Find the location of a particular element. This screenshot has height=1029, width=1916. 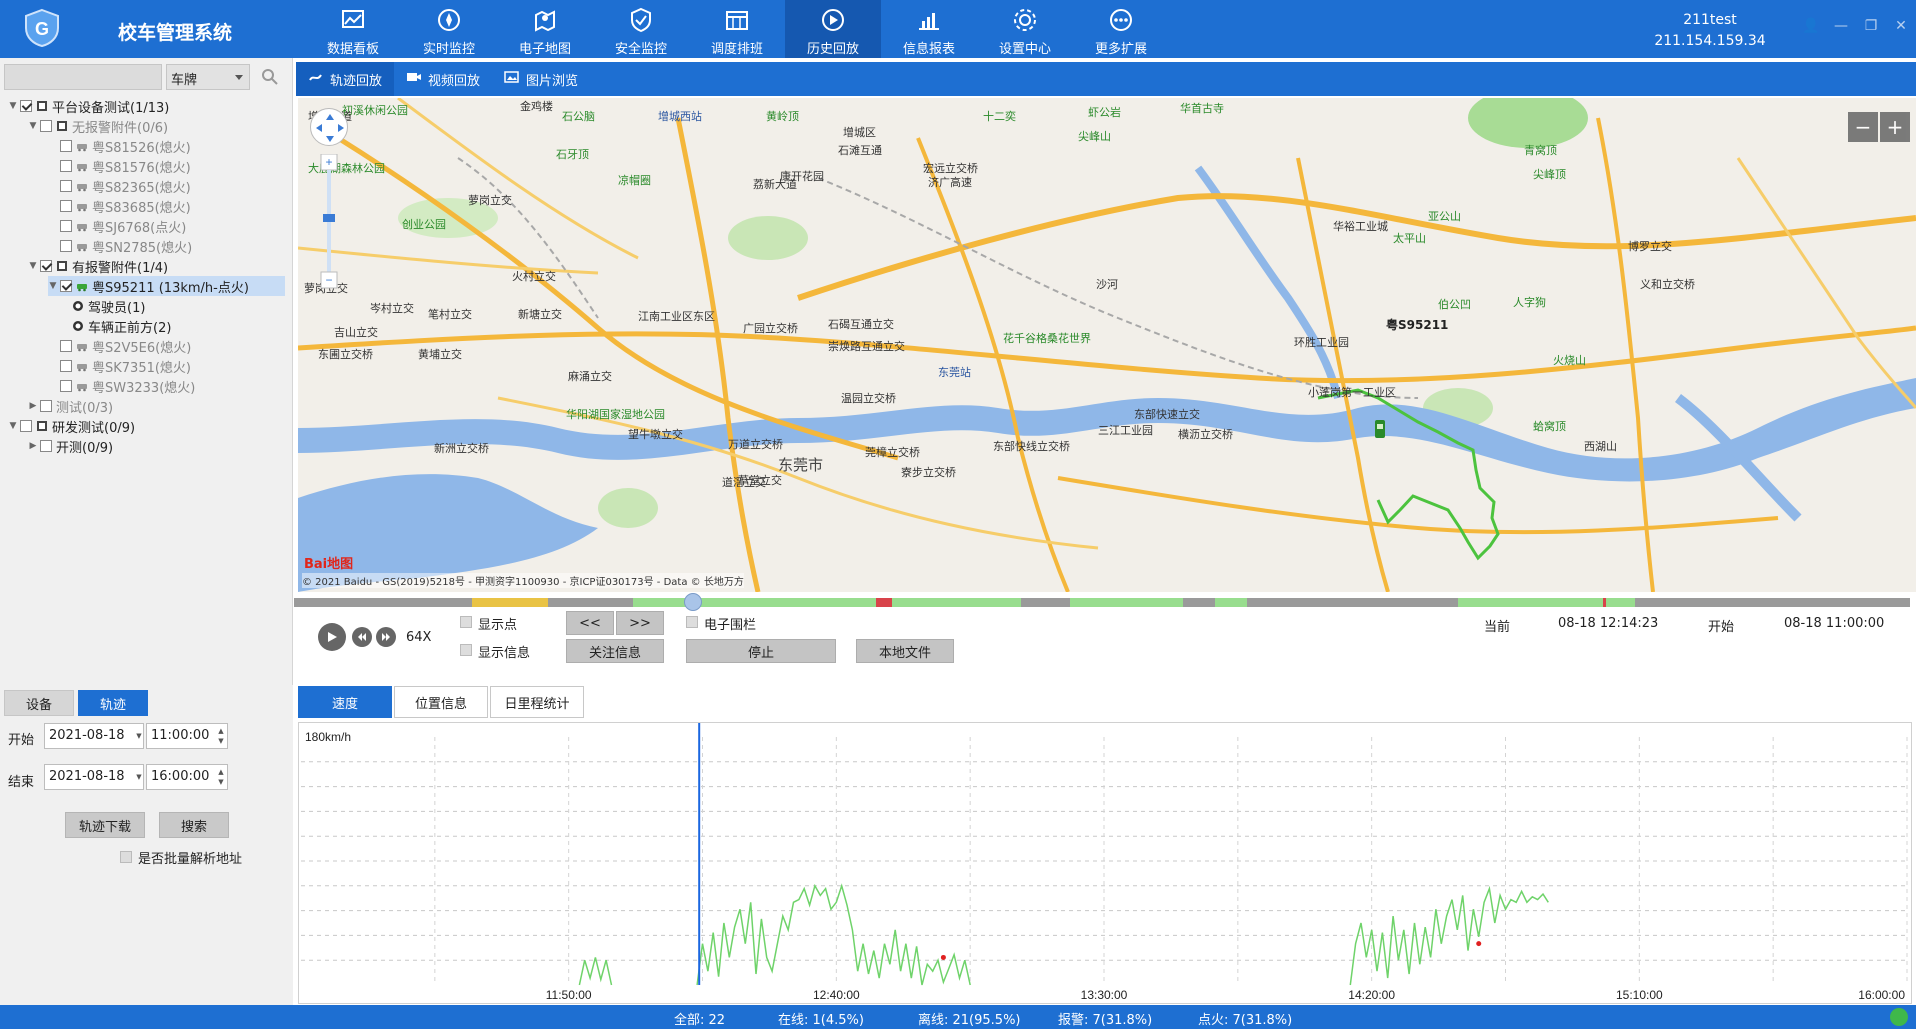

zoom-slider: + − is located at coordinates (329, 222).